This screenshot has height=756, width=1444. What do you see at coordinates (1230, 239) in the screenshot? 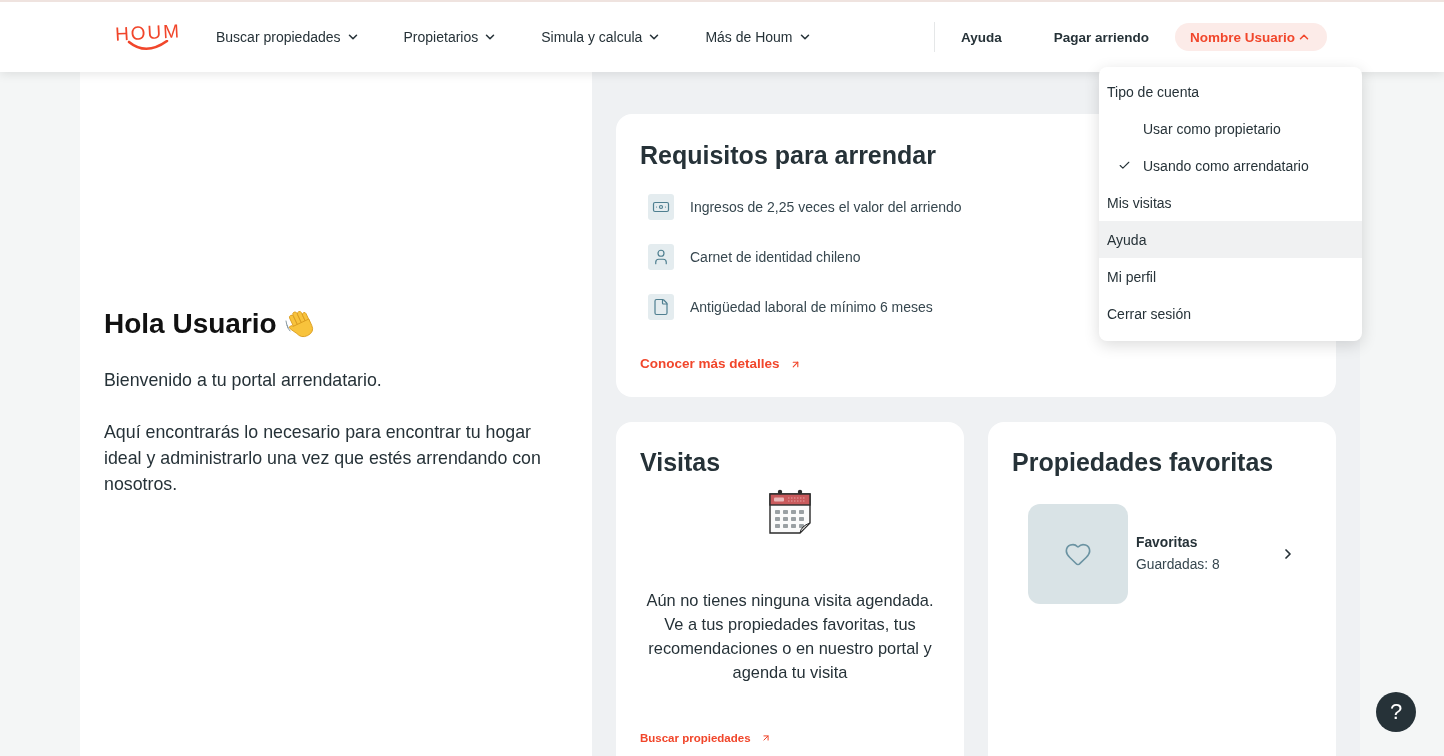
I see `menu-item: Ayuda` at bounding box center [1230, 239].